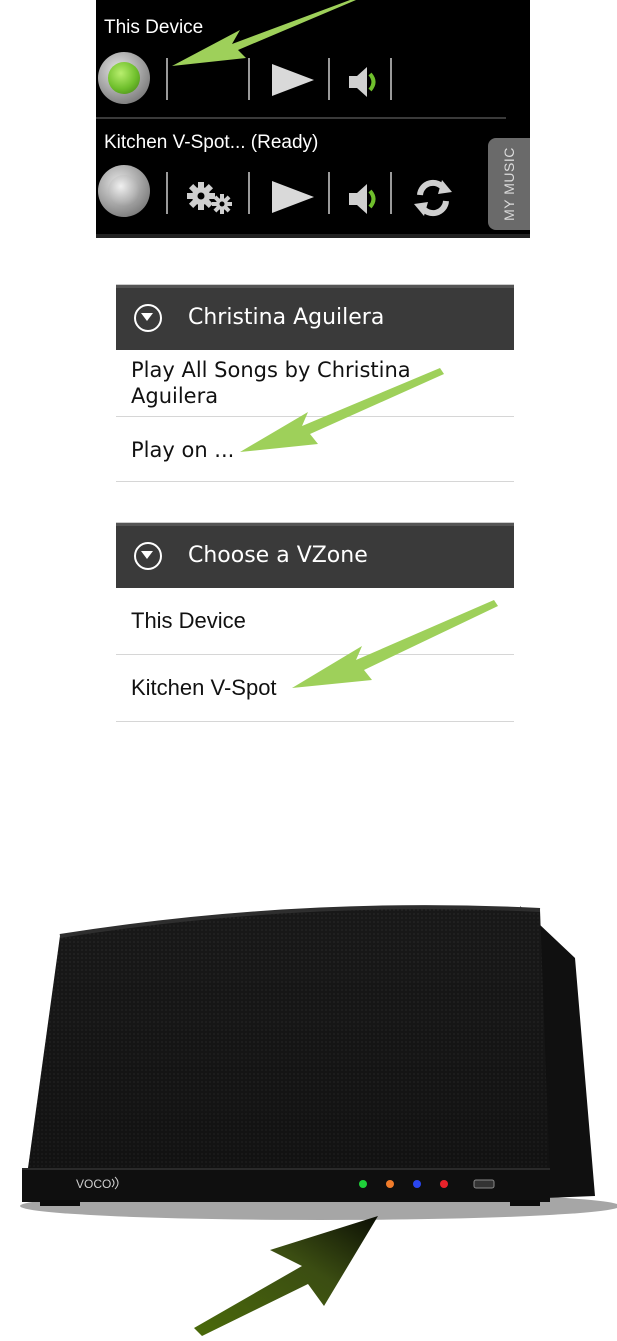 This screenshot has height=1341, width=617. Describe the element at coordinates (211, 142) in the screenshot. I see `device-name: Kitchen V-Spot... (Ready)` at that location.